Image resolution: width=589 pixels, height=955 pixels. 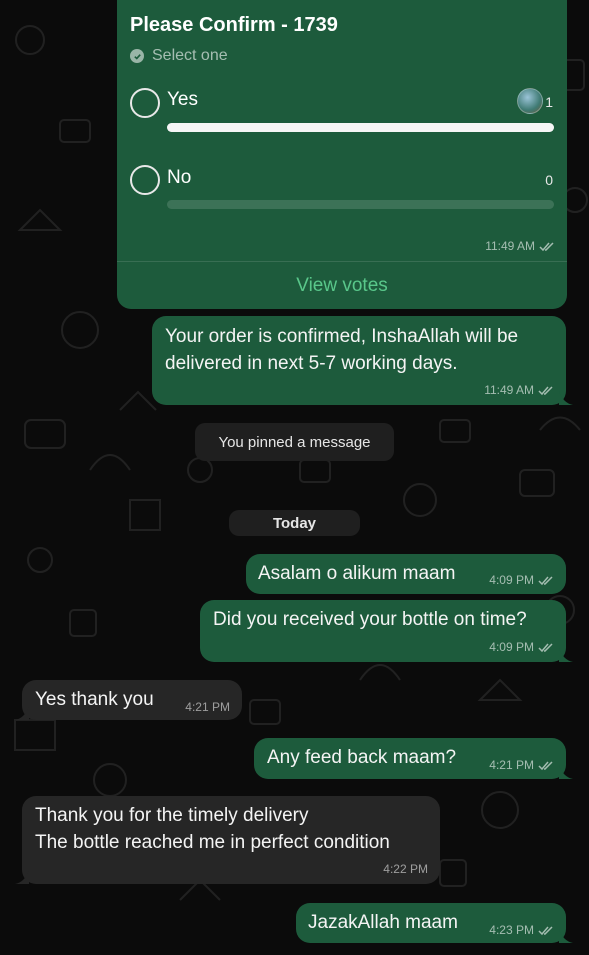 What do you see at coordinates (360, 204) in the screenshot?
I see `poll-option-no-bar` at bounding box center [360, 204].